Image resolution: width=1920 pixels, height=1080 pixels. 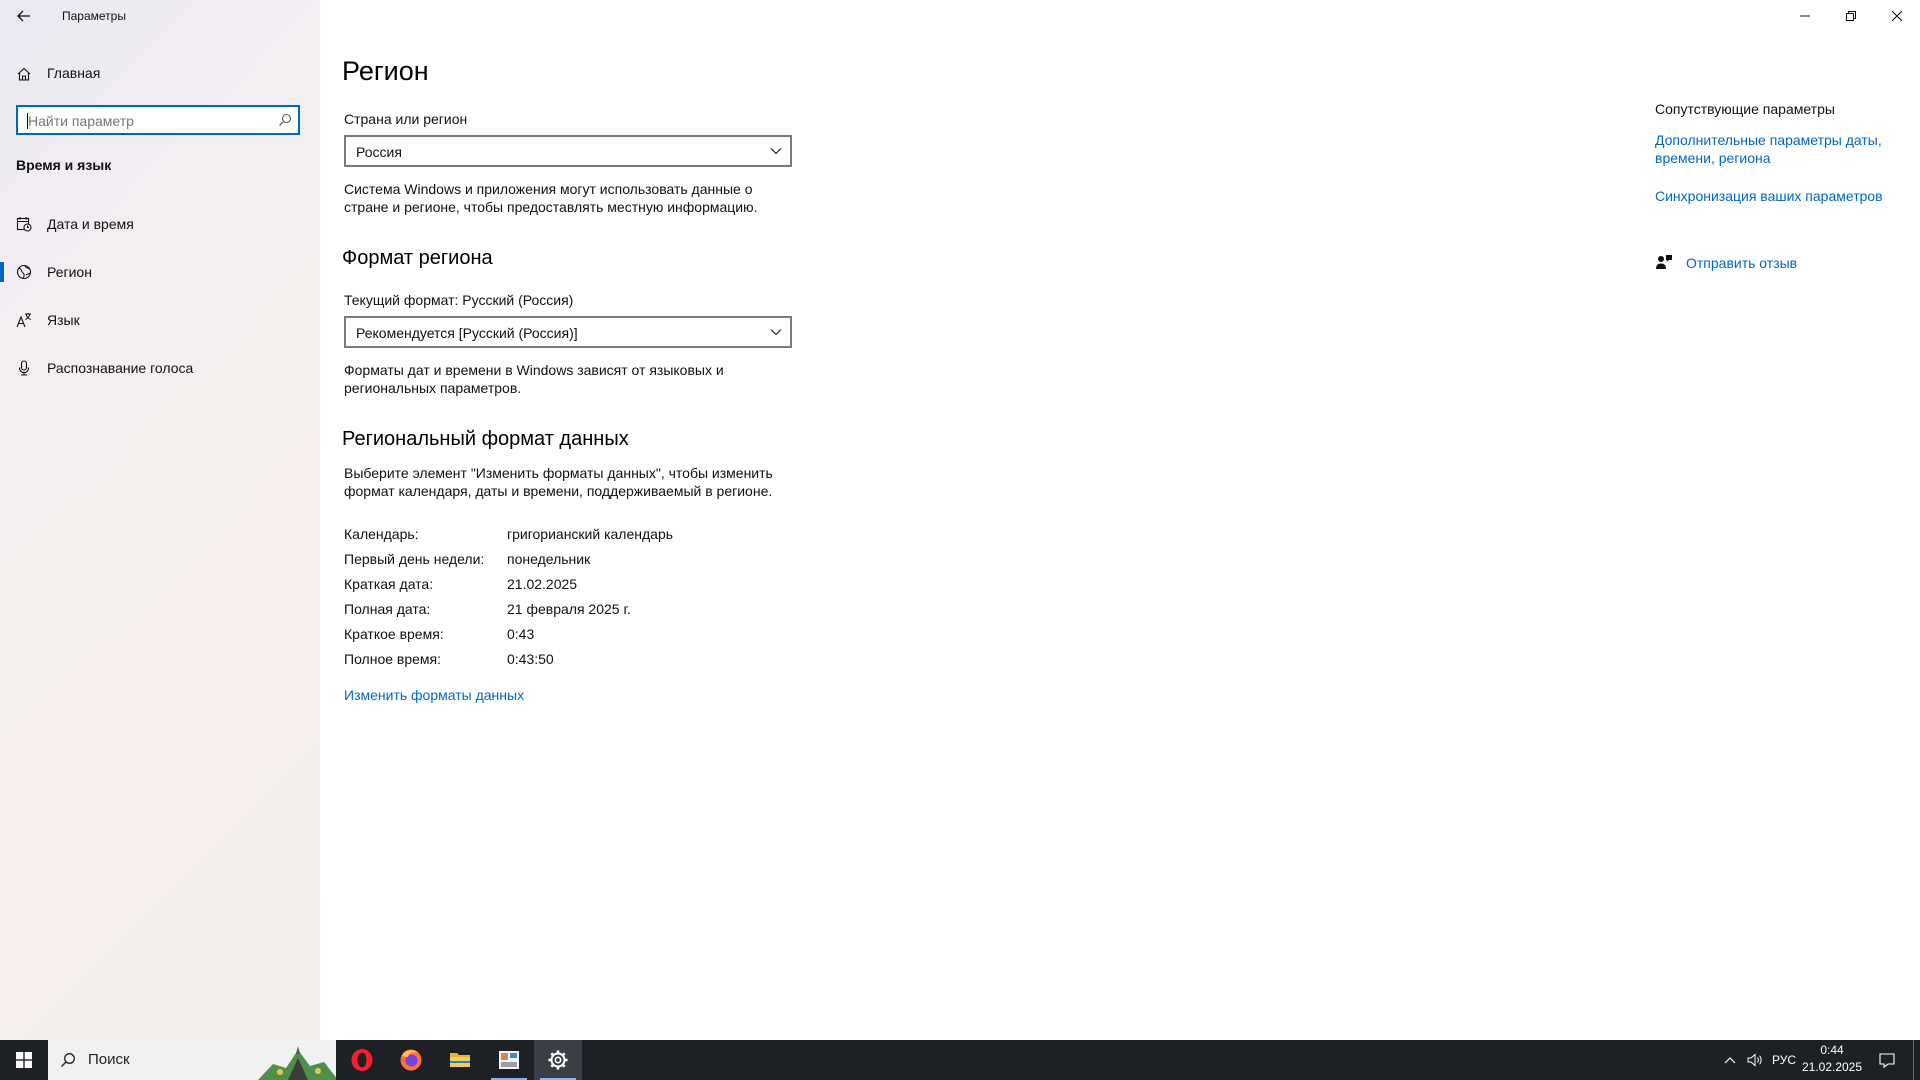 What do you see at coordinates (381, 534) in the screenshot?
I see `info-key: Календарь:` at bounding box center [381, 534].